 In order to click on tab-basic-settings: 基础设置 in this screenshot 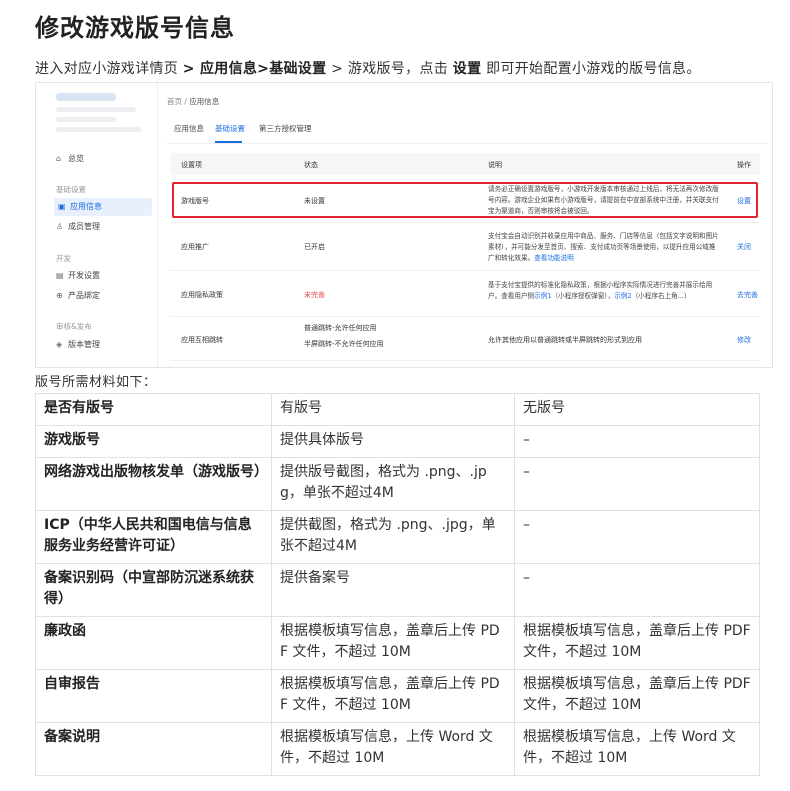, I will do `click(230, 128)`.